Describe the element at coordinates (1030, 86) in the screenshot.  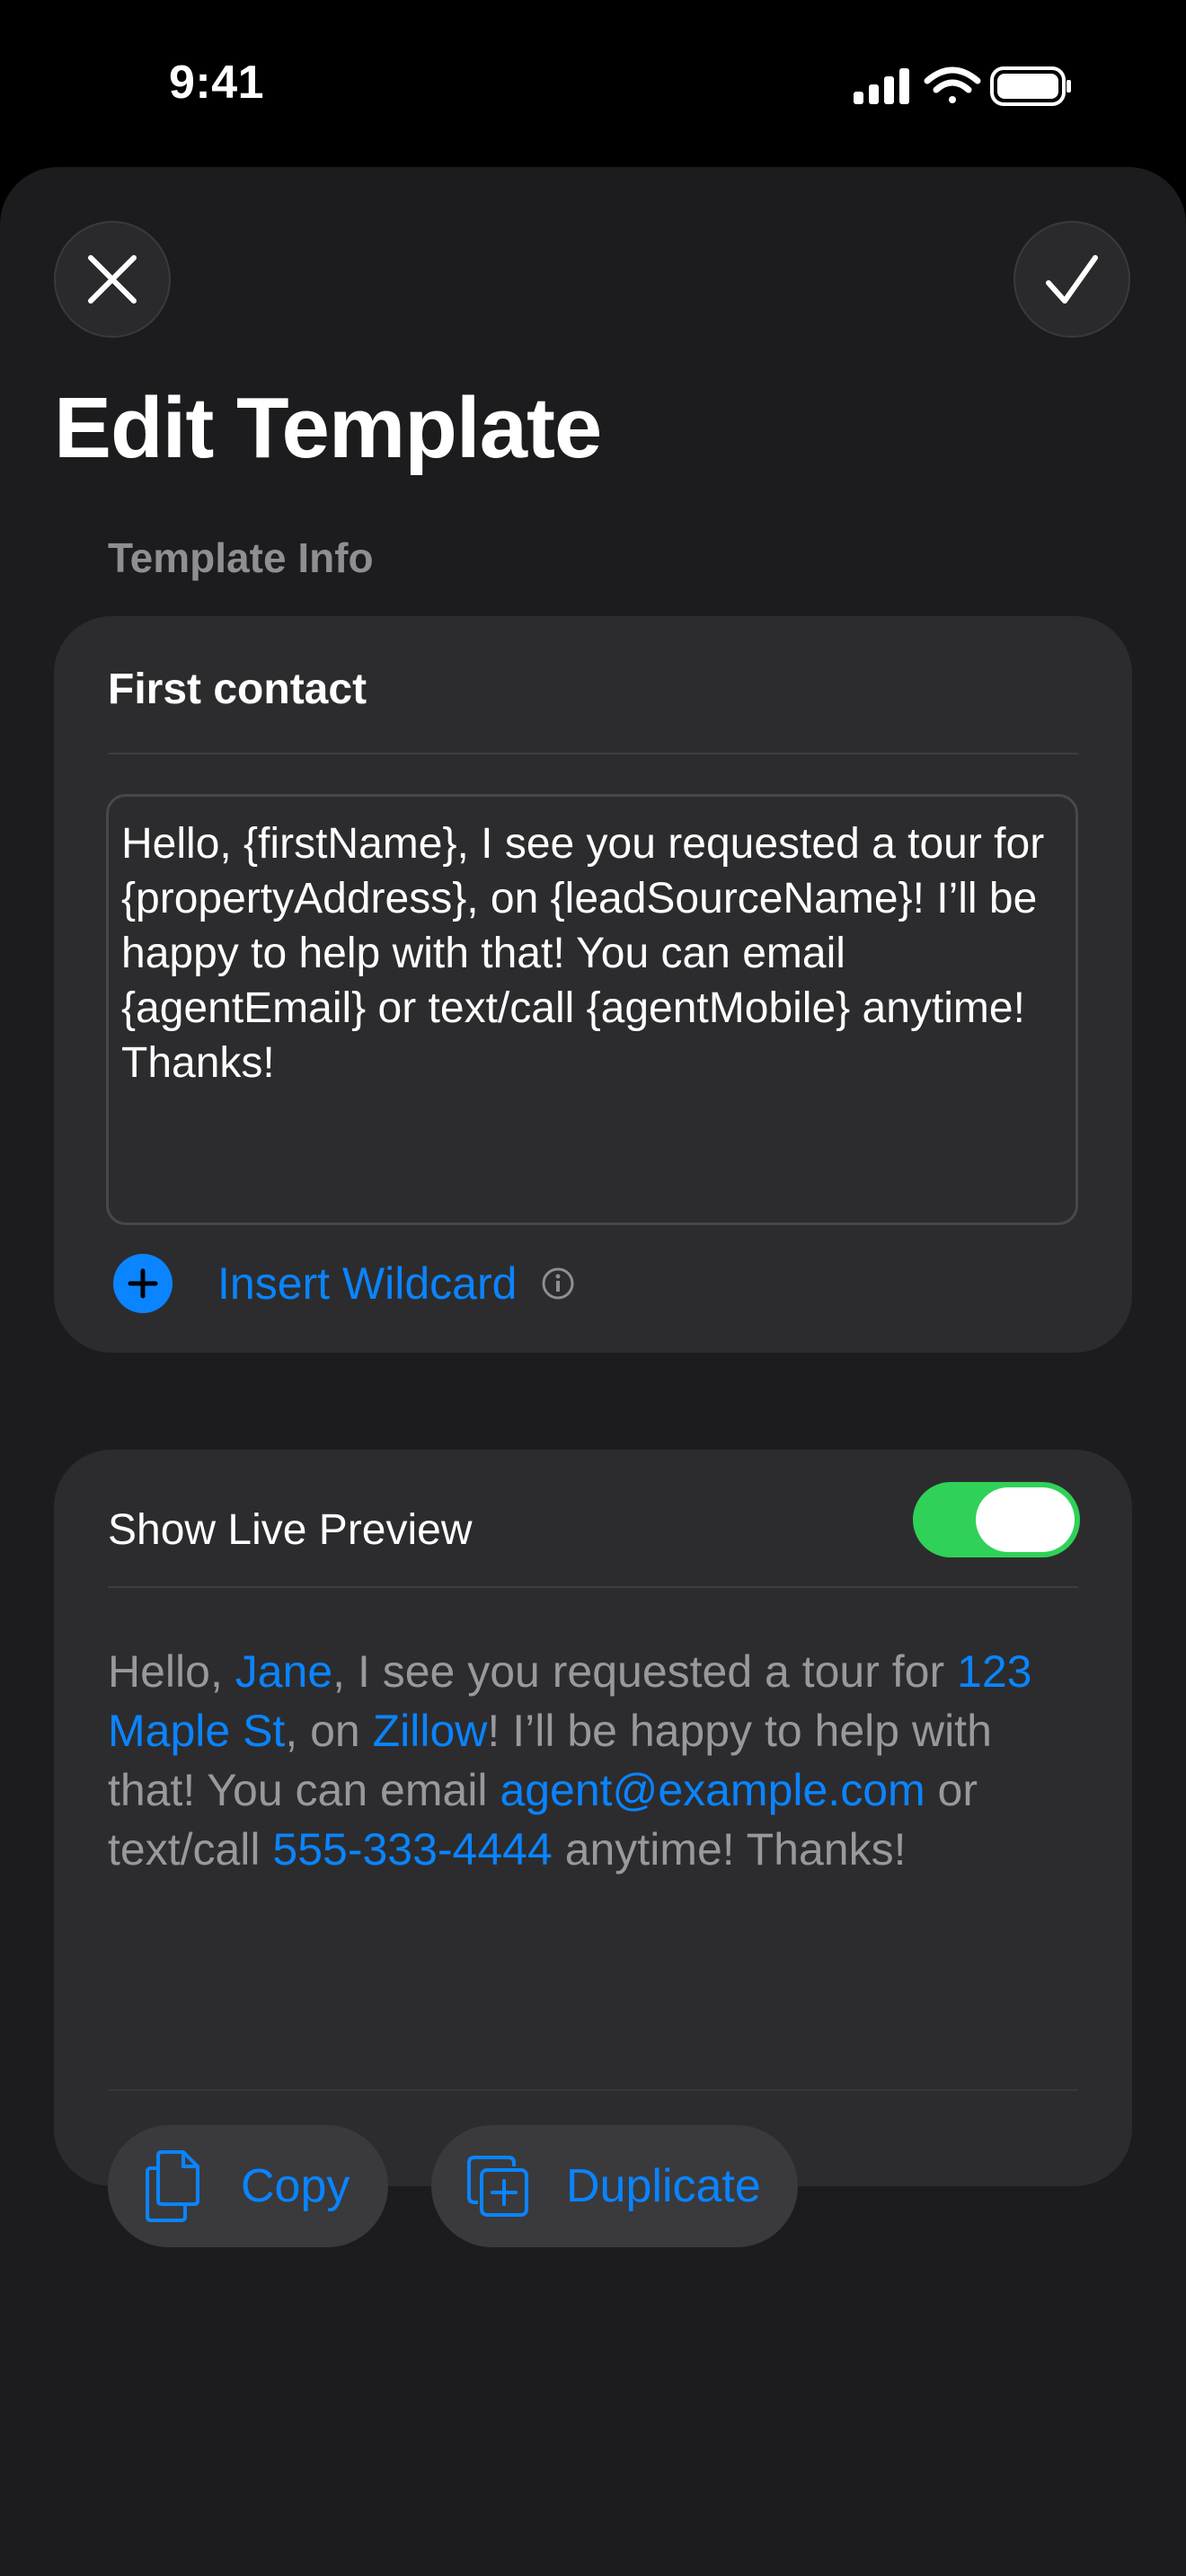
I see `battery-icon` at that location.